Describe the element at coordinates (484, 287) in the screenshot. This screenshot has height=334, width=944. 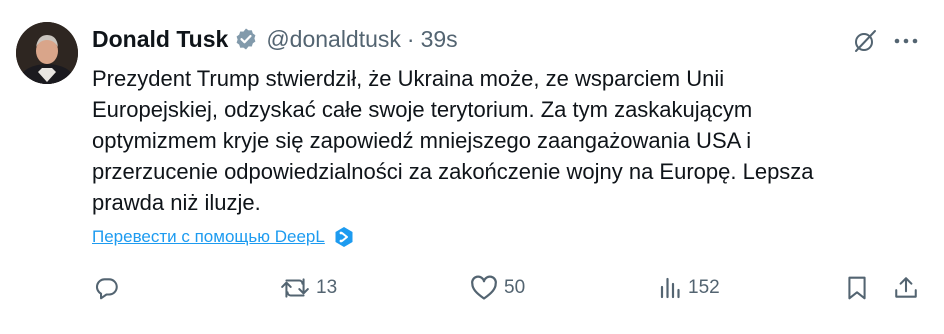
I see `heart-icon` at that location.